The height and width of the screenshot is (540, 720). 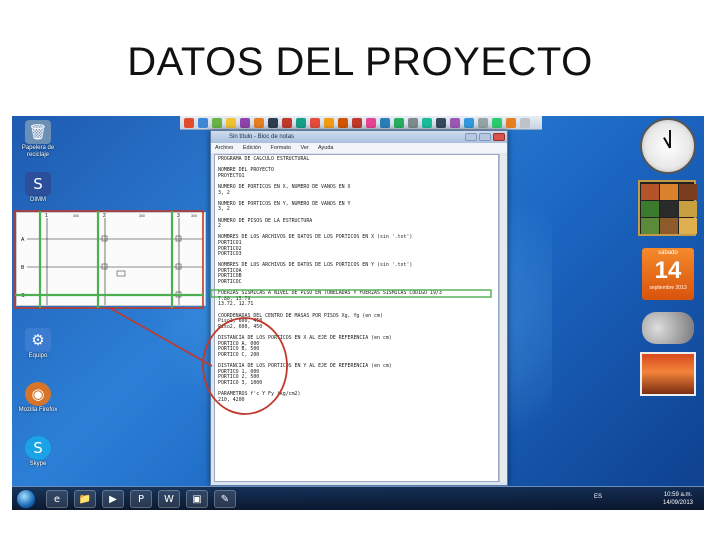 What do you see at coordinates (668, 328) in the screenshot?
I see `cpu-meter-gadget` at bounding box center [668, 328].